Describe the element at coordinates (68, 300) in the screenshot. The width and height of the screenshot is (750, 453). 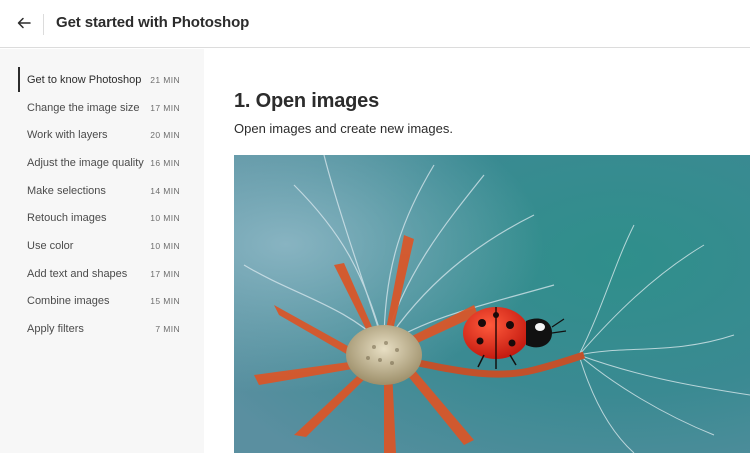
I see `sidebar-item-label: Combine images` at that location.